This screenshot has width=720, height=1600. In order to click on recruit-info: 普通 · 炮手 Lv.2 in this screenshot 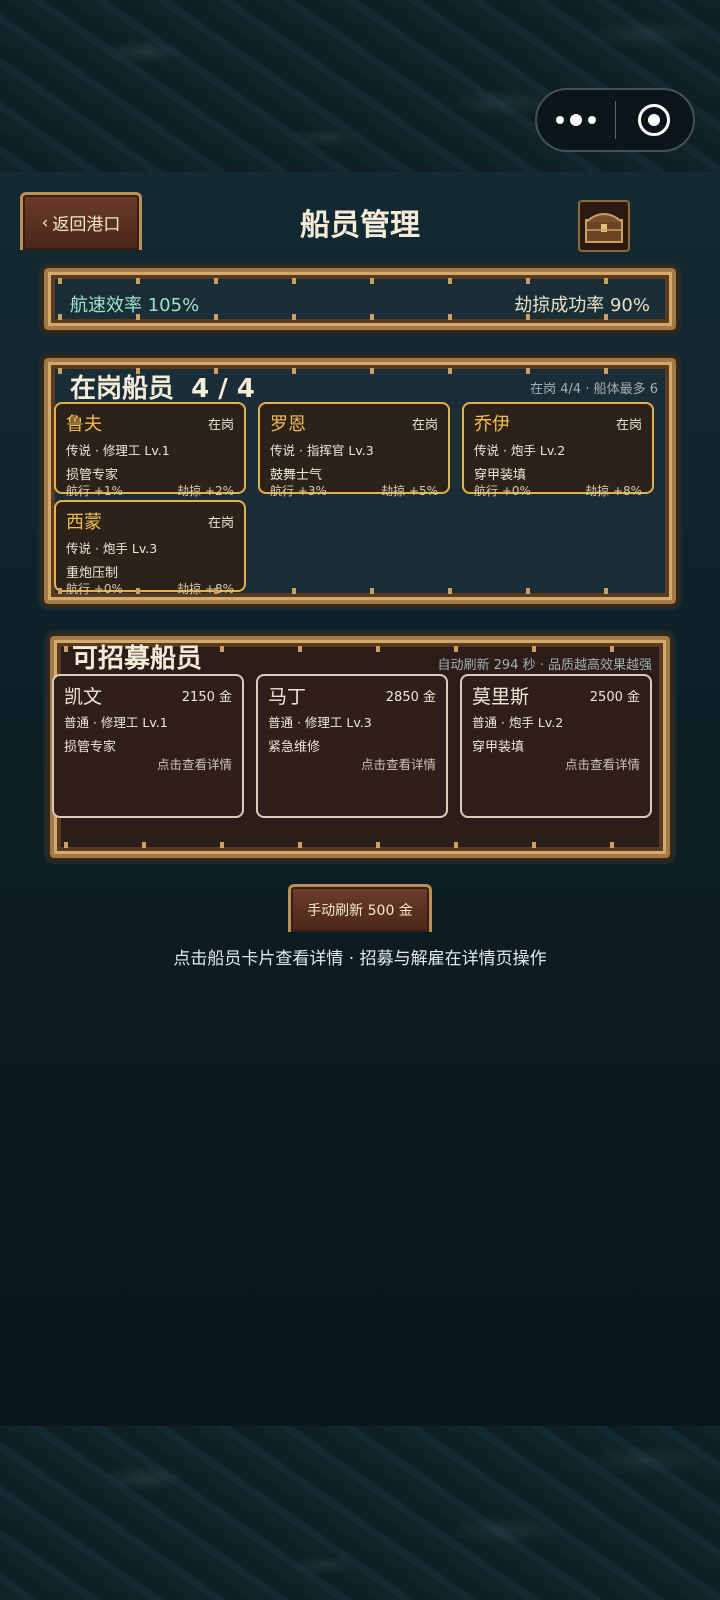, I will do `click(518, 722)`.